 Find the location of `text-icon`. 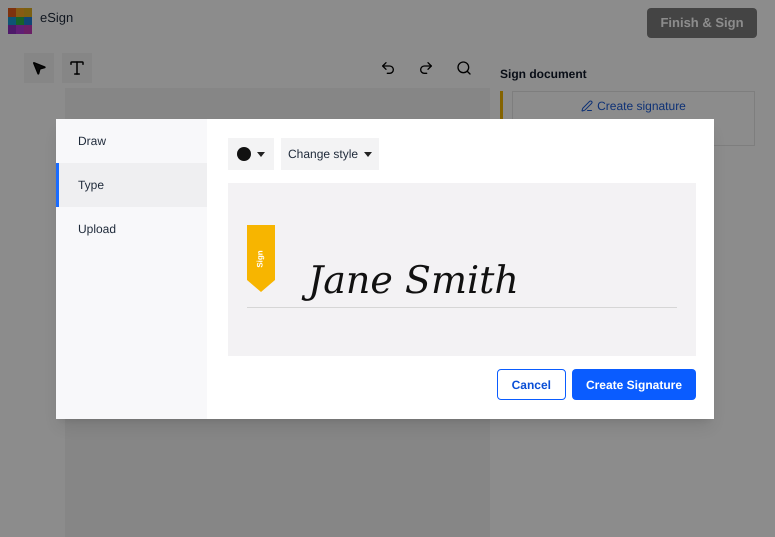

text-icon is located at coordinates (77, 68).